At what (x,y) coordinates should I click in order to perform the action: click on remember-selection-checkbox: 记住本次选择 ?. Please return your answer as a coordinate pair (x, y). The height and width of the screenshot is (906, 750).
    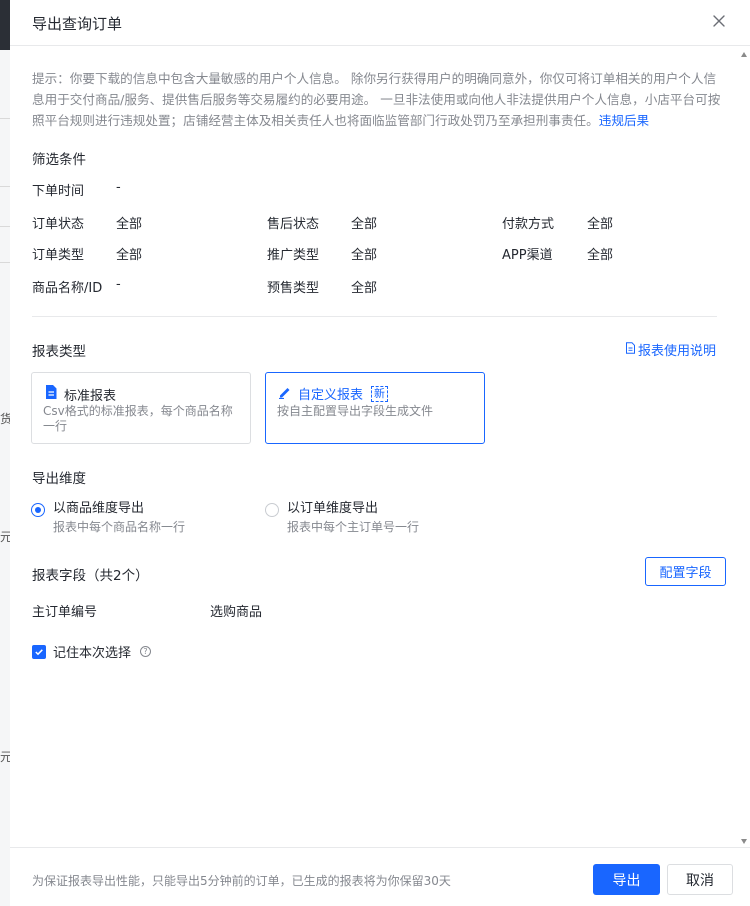
    Looking at the image, I should click on (92, 651).